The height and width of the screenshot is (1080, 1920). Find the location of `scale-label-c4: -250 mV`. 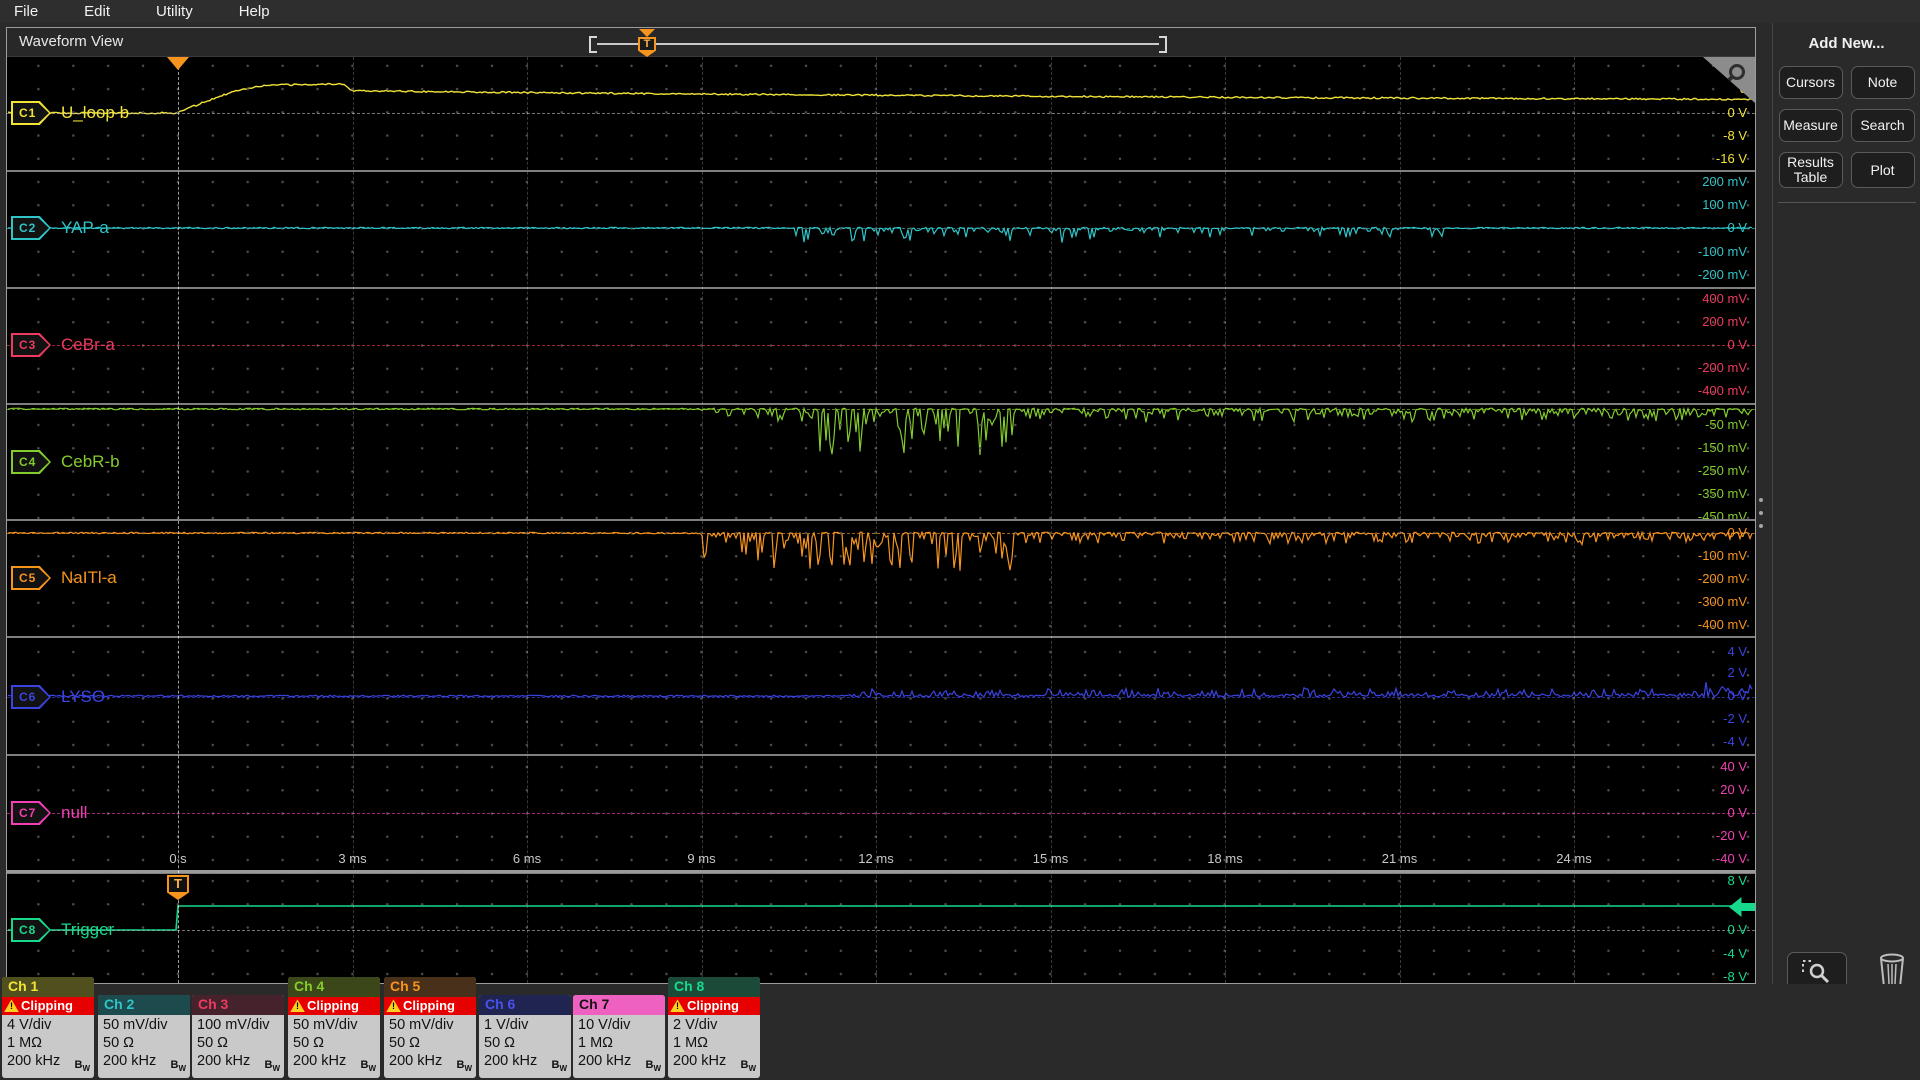

scale-label-c4: -250 mV is located at coordinates (1722, 470).